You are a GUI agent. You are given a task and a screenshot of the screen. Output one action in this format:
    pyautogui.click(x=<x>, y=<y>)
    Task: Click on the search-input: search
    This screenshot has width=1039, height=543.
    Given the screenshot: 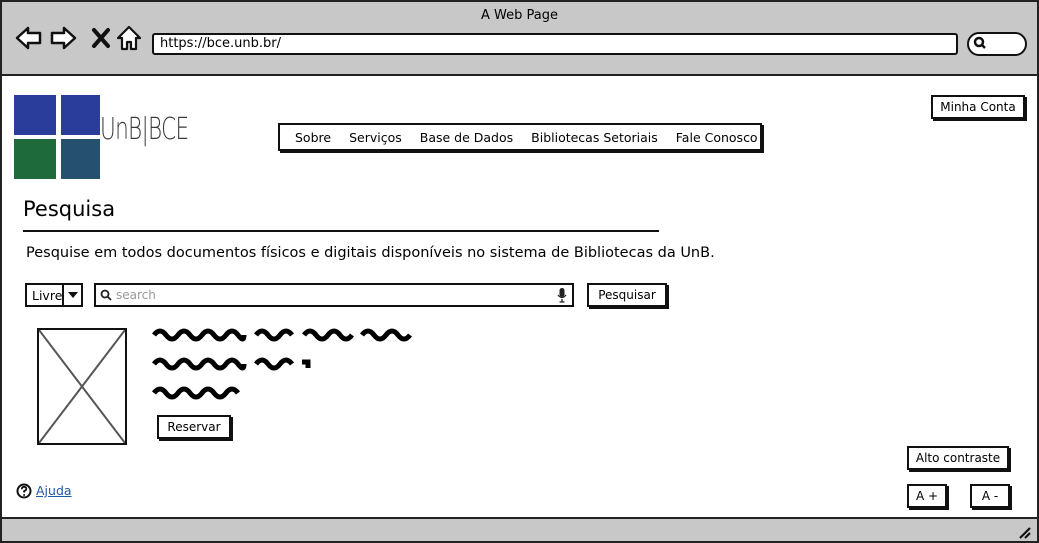 What is the action you would take?
    pyautogui.click(x=334, y=295)
    